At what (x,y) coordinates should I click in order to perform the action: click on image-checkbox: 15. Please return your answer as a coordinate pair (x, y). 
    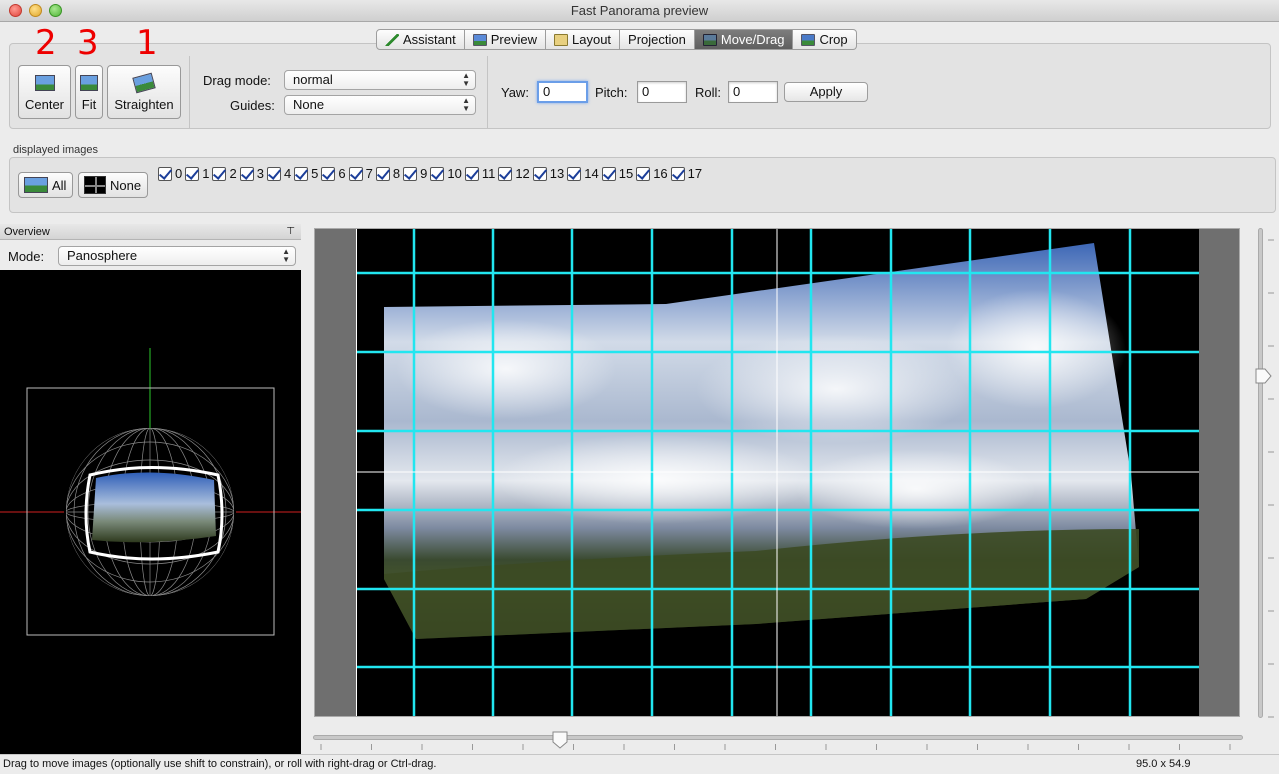
    Looking at the image, I should click on (617, 173).